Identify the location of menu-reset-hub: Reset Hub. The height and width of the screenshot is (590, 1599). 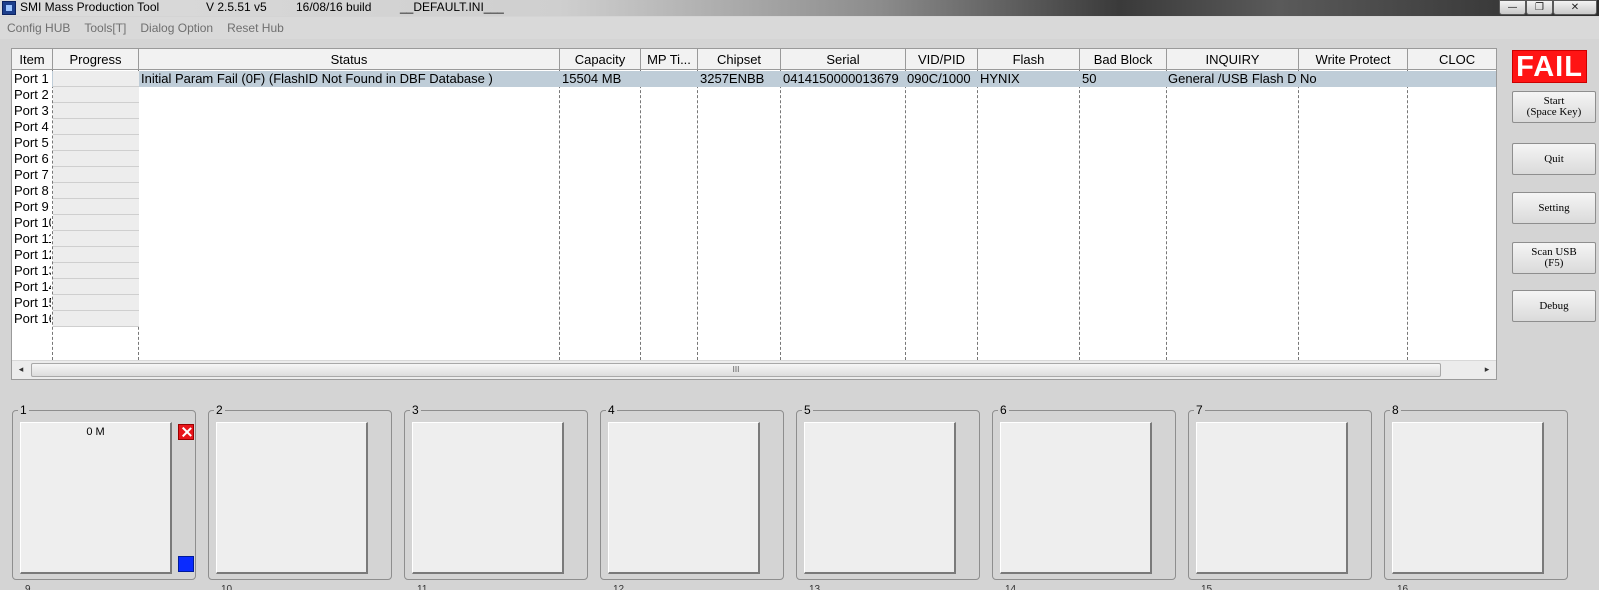
(255, 28).